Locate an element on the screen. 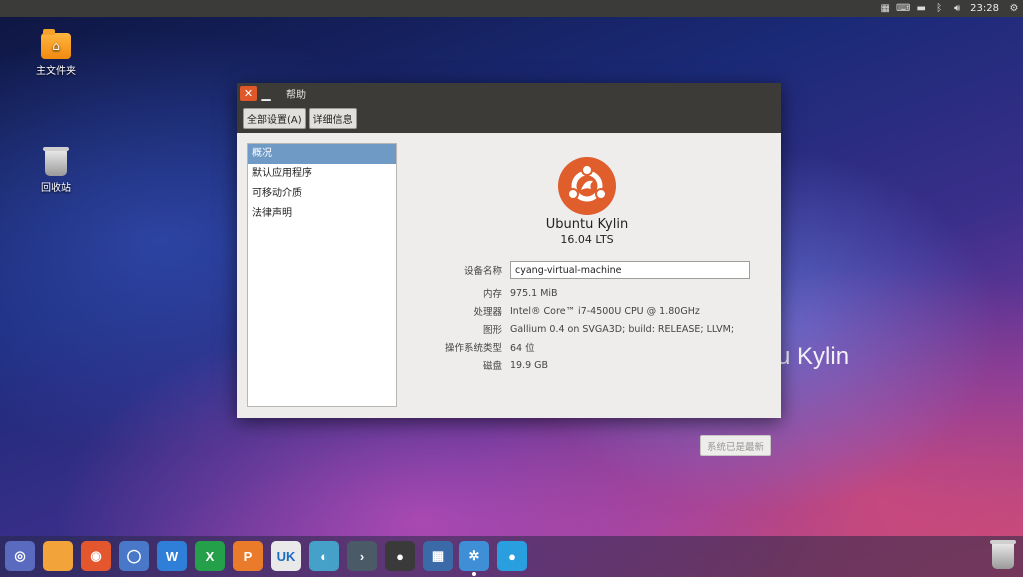 Image resolution: width=1023 pixels, height=577 pixels. clock: 23:28 is located at coordinates (985, 8).